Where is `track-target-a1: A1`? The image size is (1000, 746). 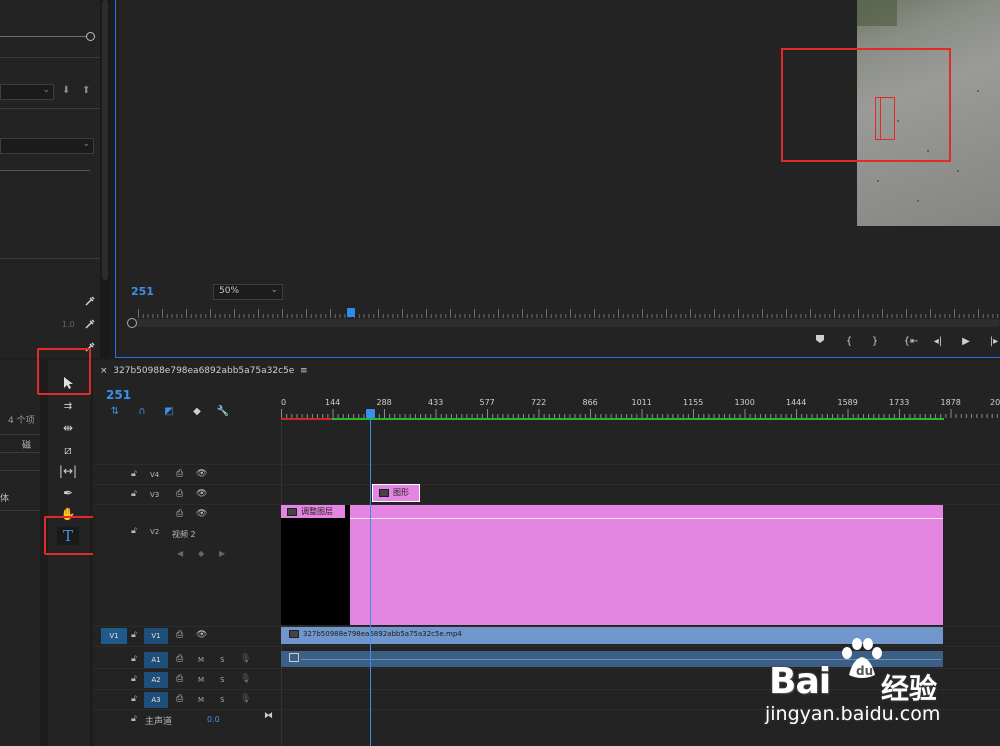 track-target-a1: A1 is located at coordinates (156, 660).